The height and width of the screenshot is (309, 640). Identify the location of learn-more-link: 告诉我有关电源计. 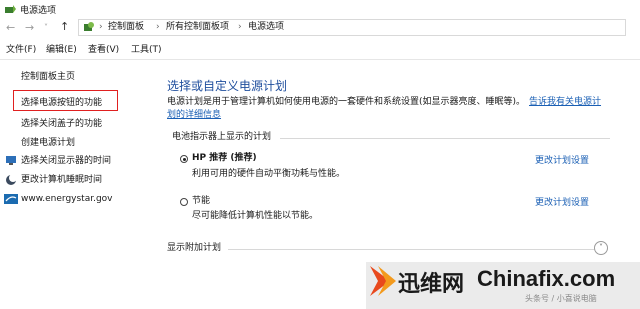
(565, 102).